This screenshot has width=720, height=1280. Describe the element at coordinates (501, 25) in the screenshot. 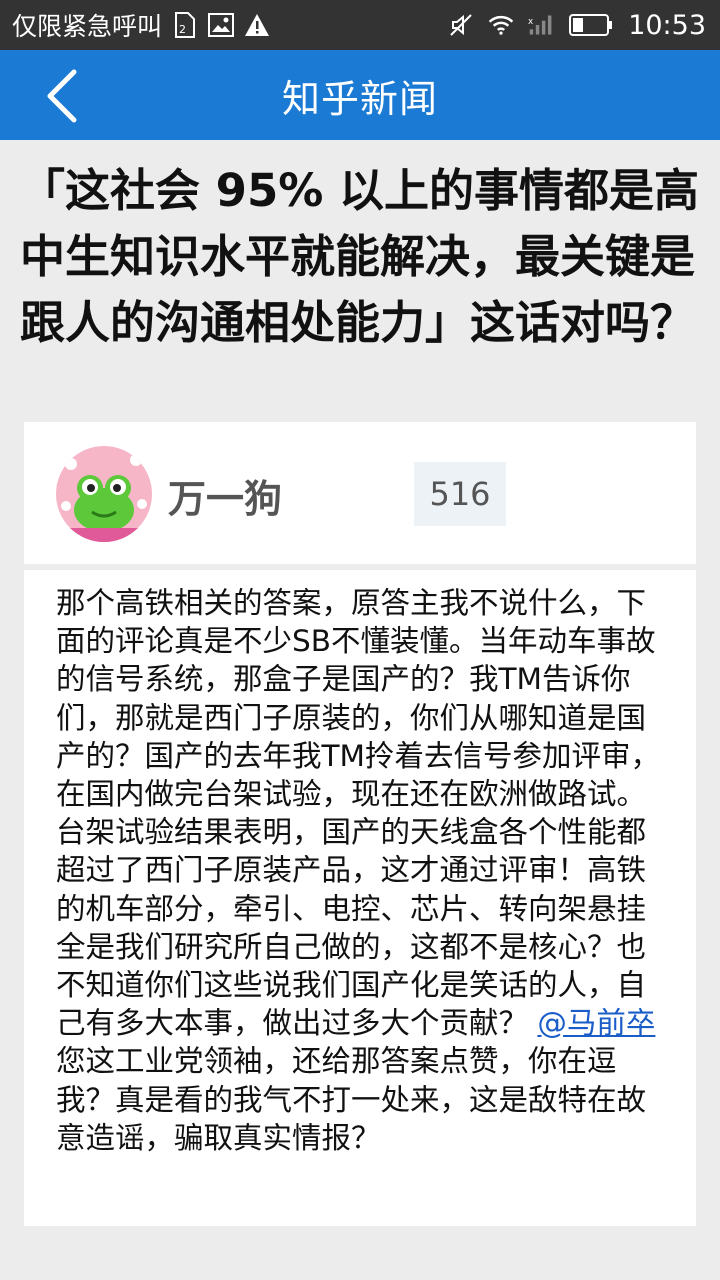

I see `wifi-icon` at that location.